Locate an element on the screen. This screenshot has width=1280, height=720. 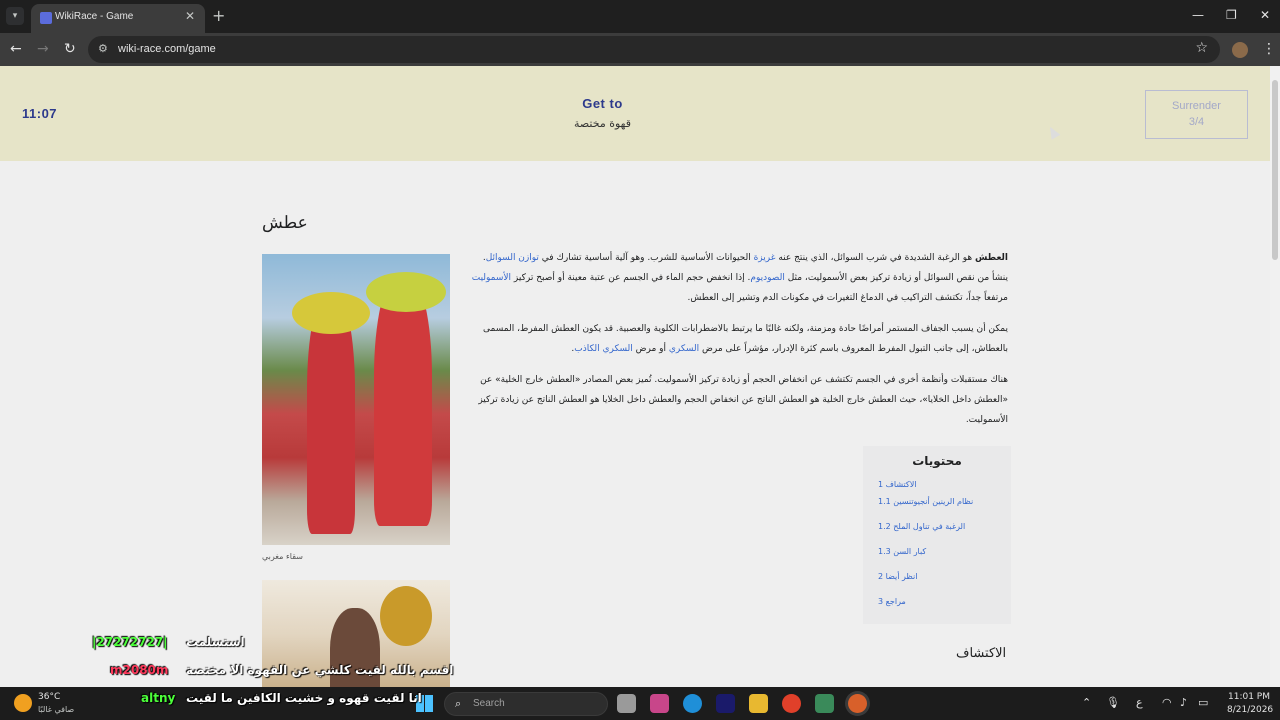
browser-toolbar: ← → ↻ ⚙ wiki-race.com/game ☆ ⋮ is located at coordinates (640, 49).